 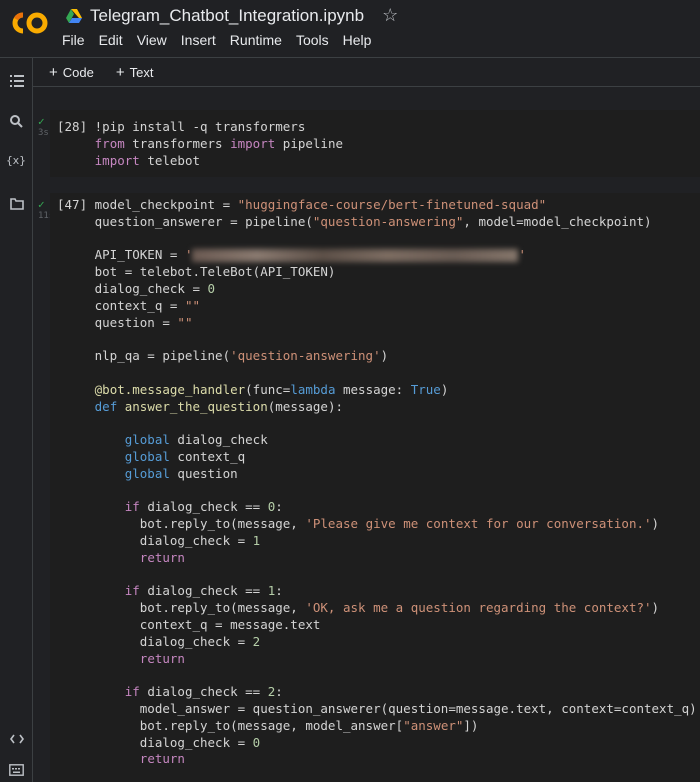 What do you see at coordinates (16, 121) in the screenshot?
I see `search-icon` at bounding box center [16, 121].